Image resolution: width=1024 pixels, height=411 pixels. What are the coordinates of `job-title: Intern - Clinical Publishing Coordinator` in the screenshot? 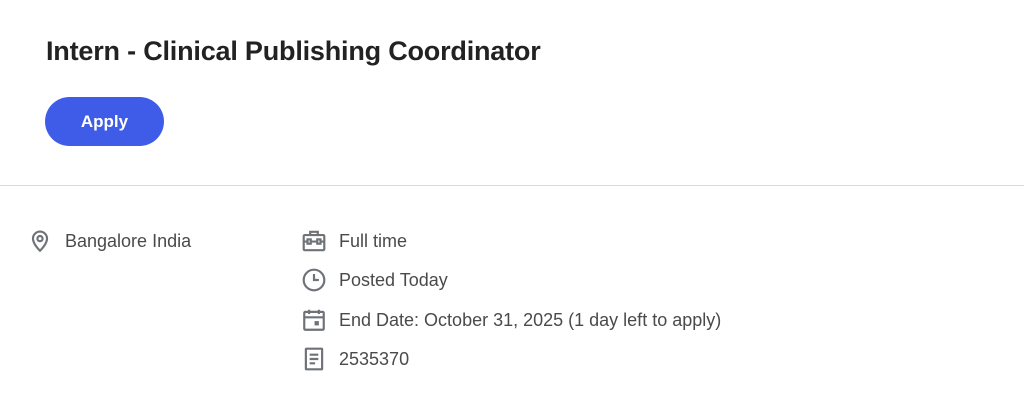 It's located at (293, 51).